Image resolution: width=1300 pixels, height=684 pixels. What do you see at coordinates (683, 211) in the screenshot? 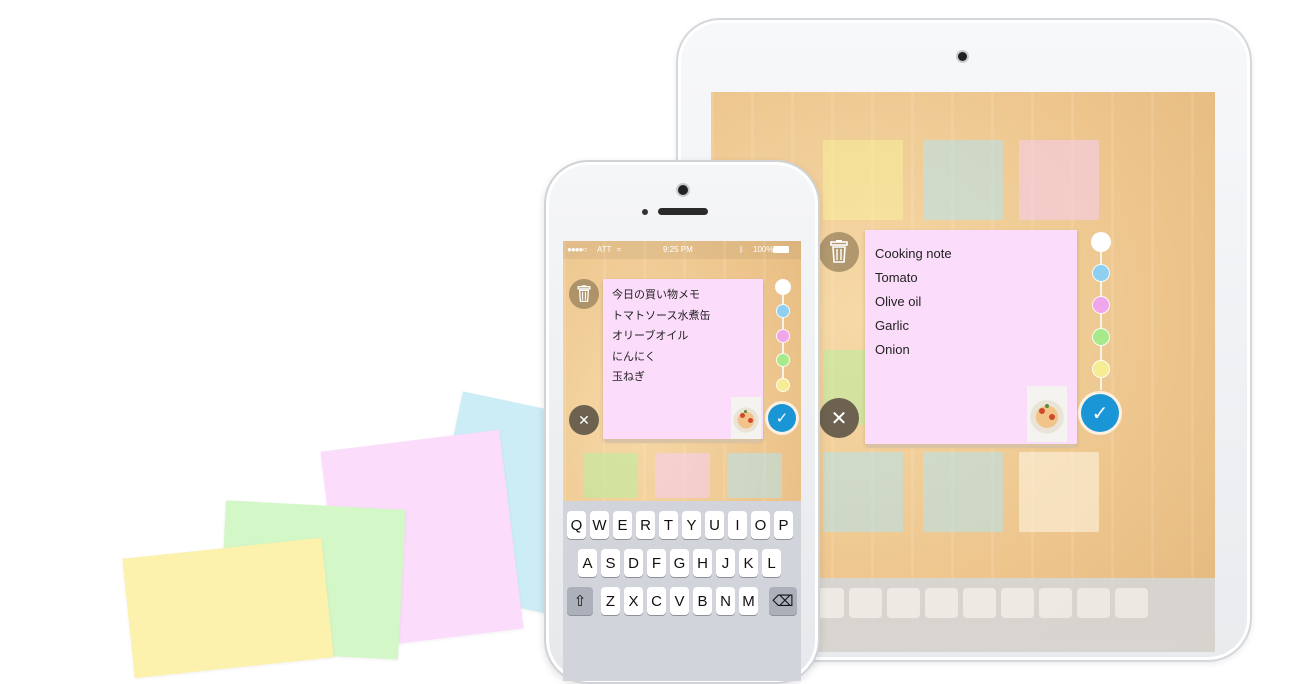
I see `iphone-speaker` at bounding box center [683, 211].